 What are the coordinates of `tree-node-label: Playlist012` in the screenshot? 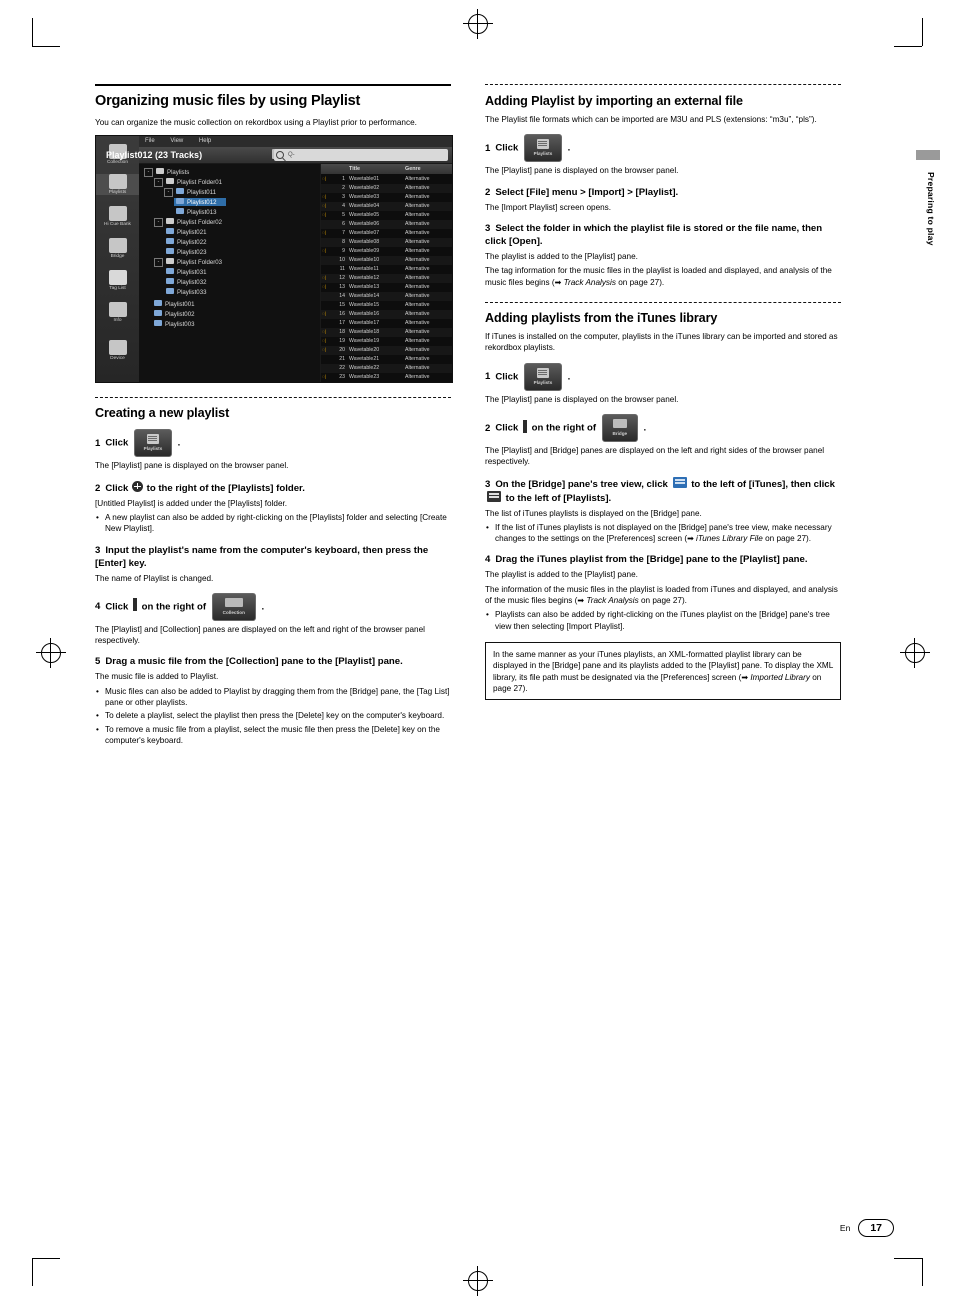 It's located at (202, 203).